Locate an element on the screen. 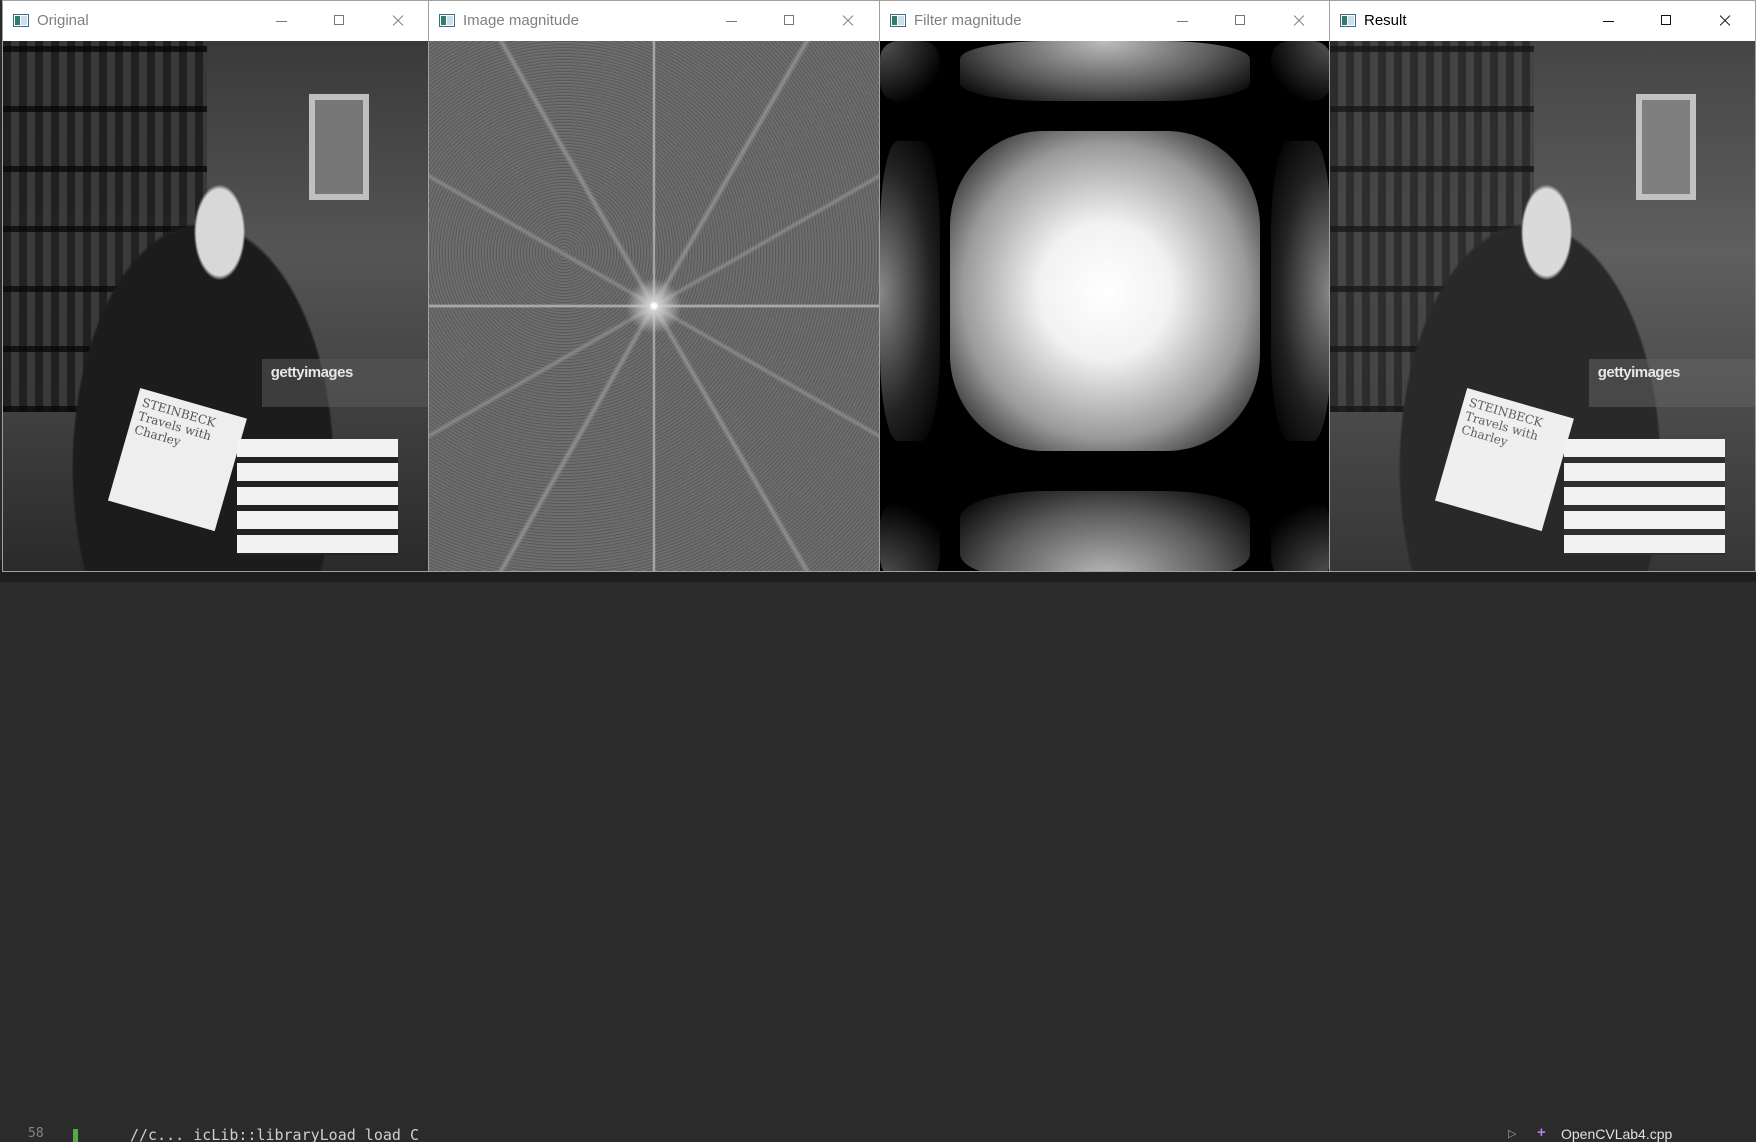 This screenshot has height=1142, width=1756. titlebar: Image magnitude is located at coordinates (654, 21).